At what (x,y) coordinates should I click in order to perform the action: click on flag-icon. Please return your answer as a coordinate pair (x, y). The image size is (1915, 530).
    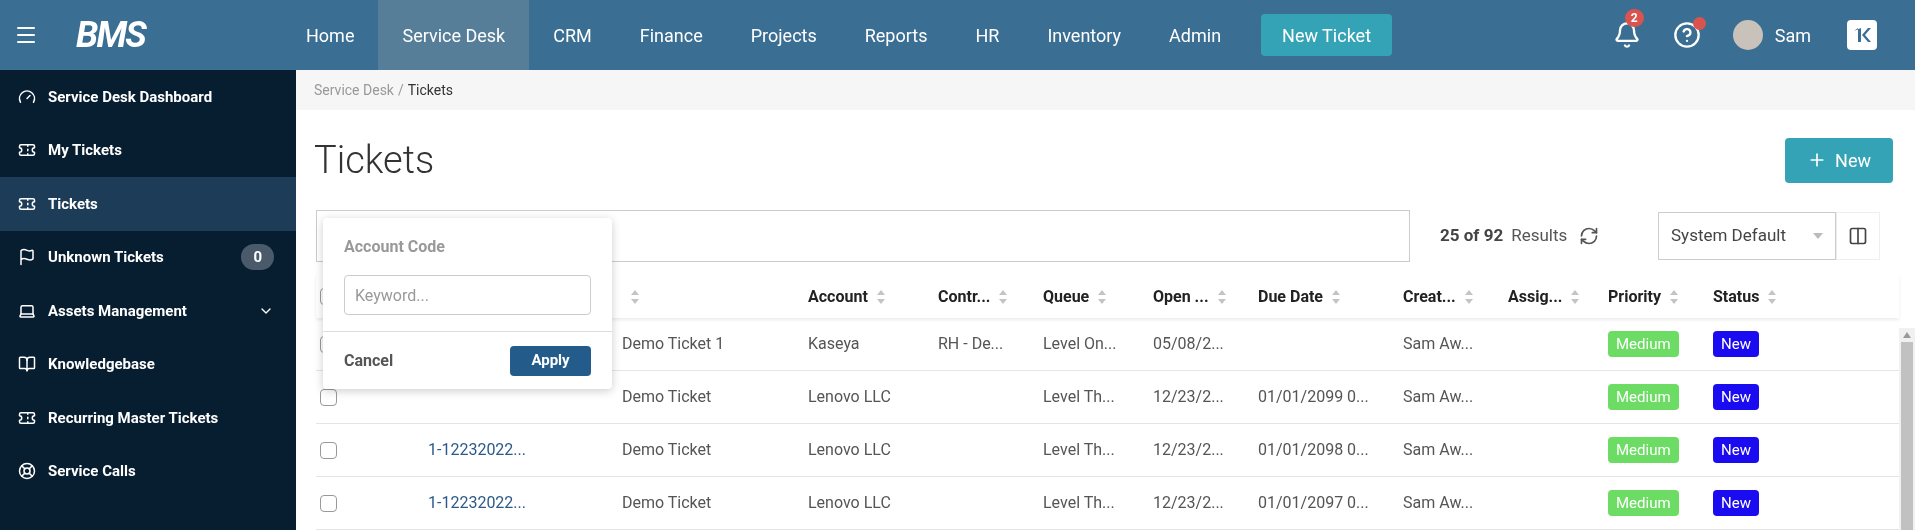
    Looking at the image, I should click on (27, 257).